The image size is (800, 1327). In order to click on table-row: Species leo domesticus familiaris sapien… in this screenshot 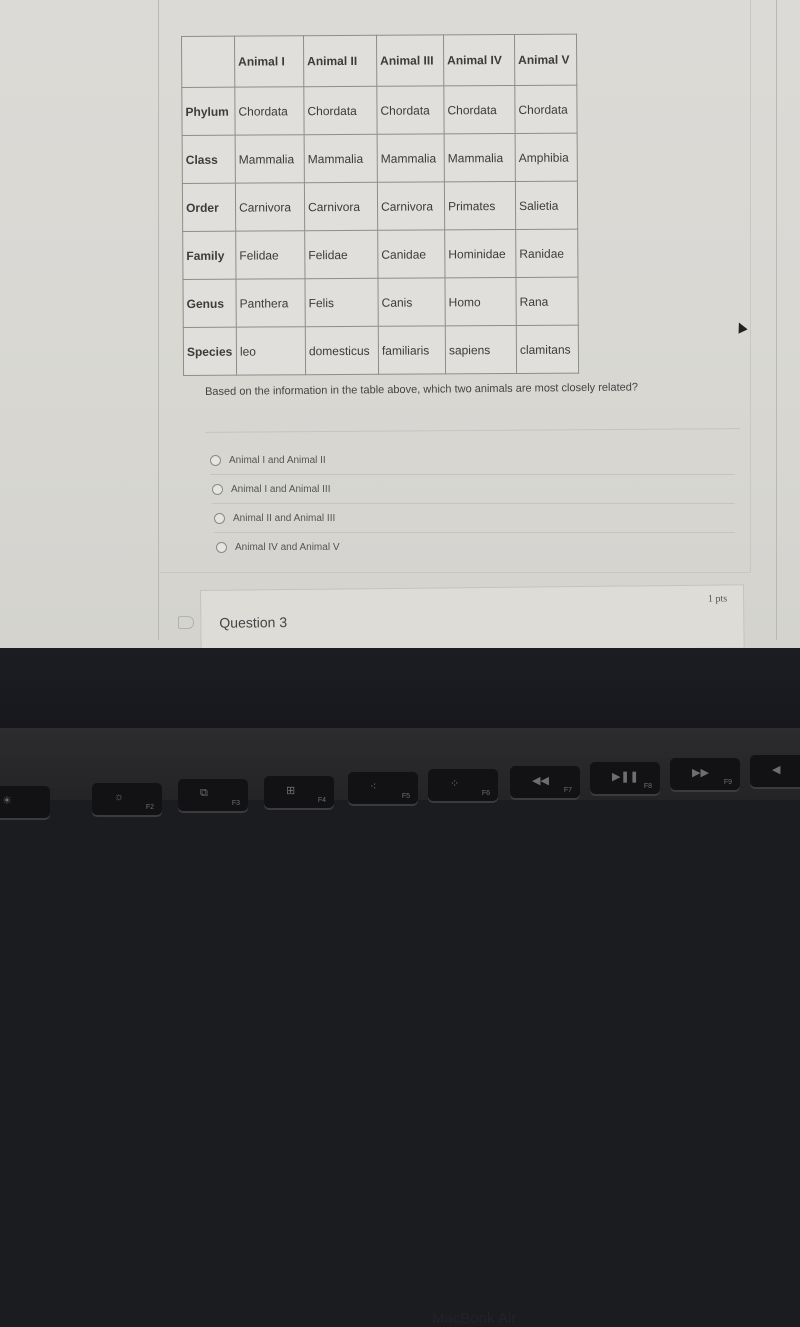, I will do `click(381, 350)`.